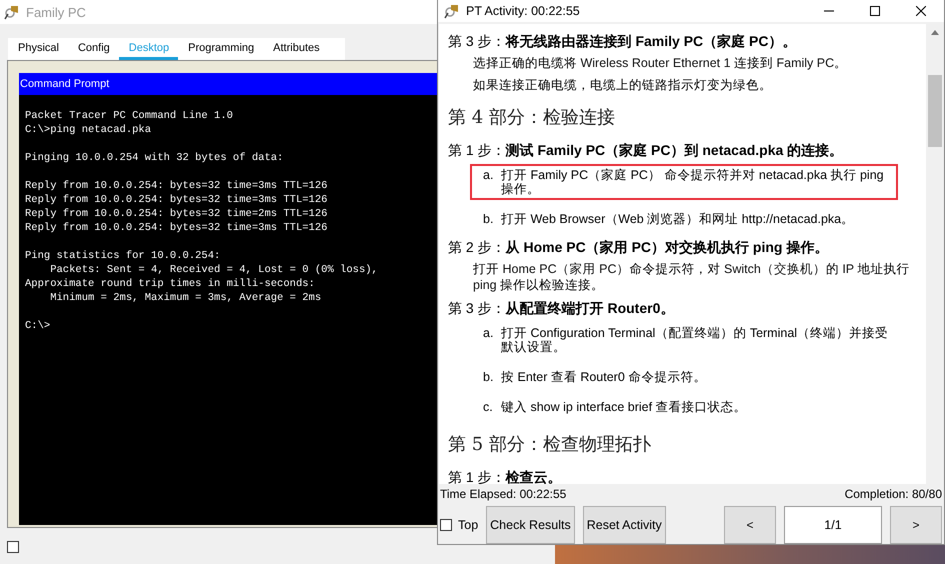  I want to click on scroll-thumb, so click(935, 111).